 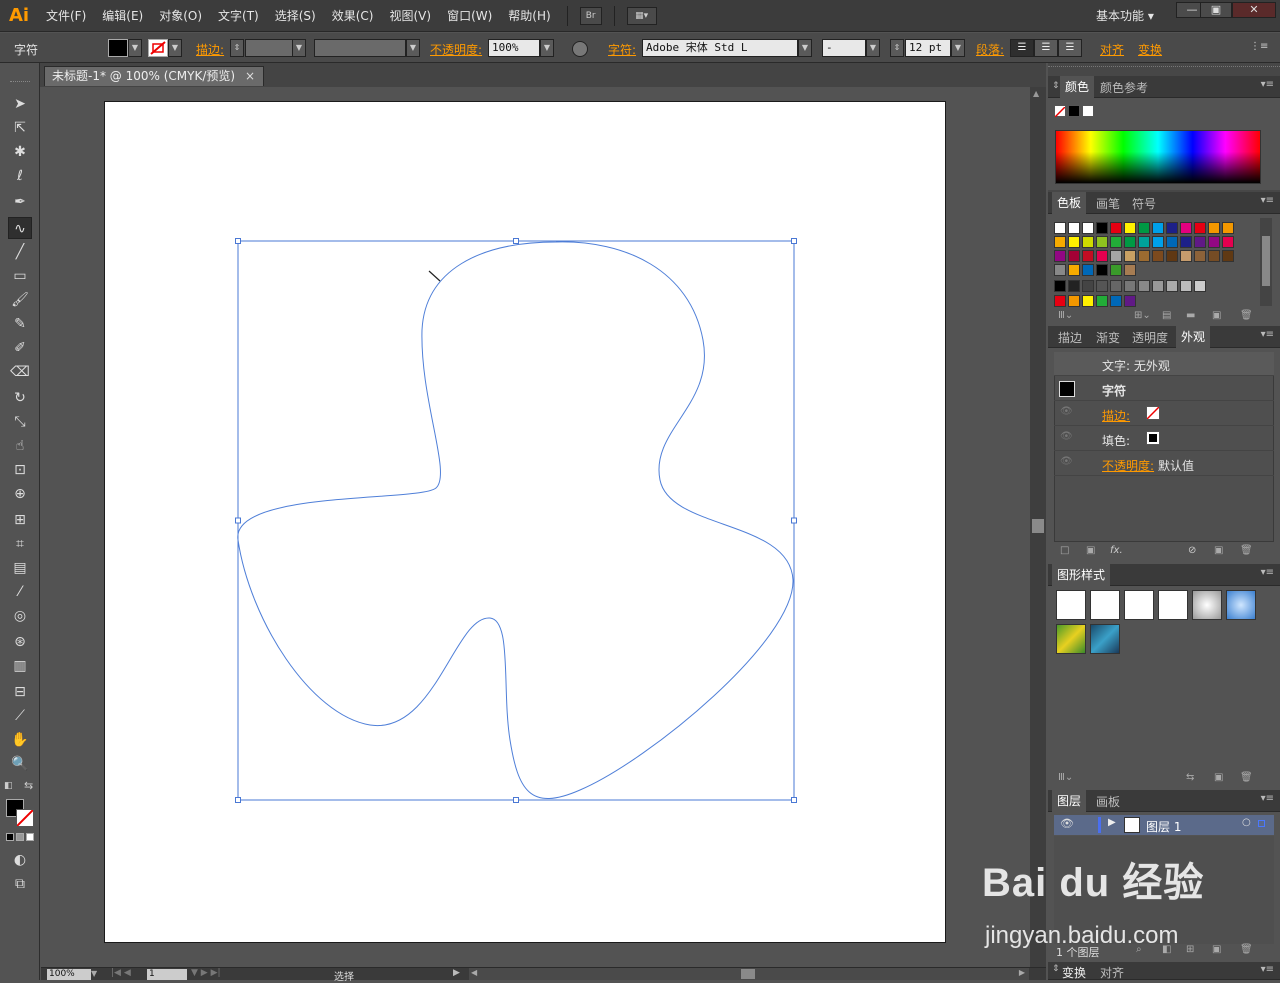 I want to click on graphic-styles-menu-icon: ▾≡, so click(x=1267, y=572).